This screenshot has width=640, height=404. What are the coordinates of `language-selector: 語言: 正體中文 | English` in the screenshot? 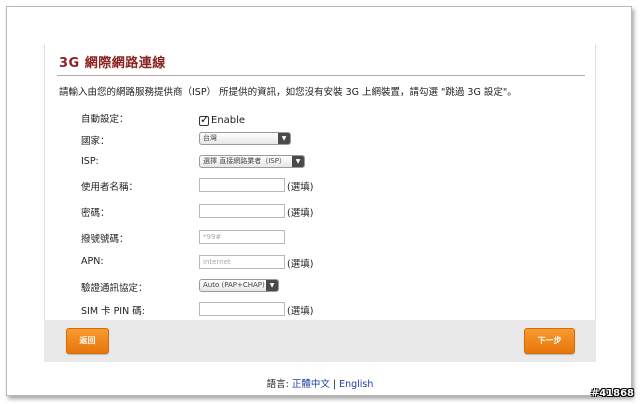 It's located at (320, 383).